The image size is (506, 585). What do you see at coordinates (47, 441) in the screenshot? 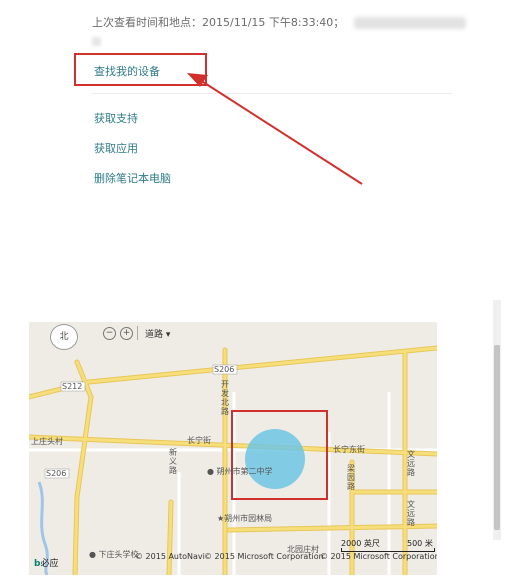
I see `place-label-shangzhuang: 上庄头村` at bounding box center [47, 441].